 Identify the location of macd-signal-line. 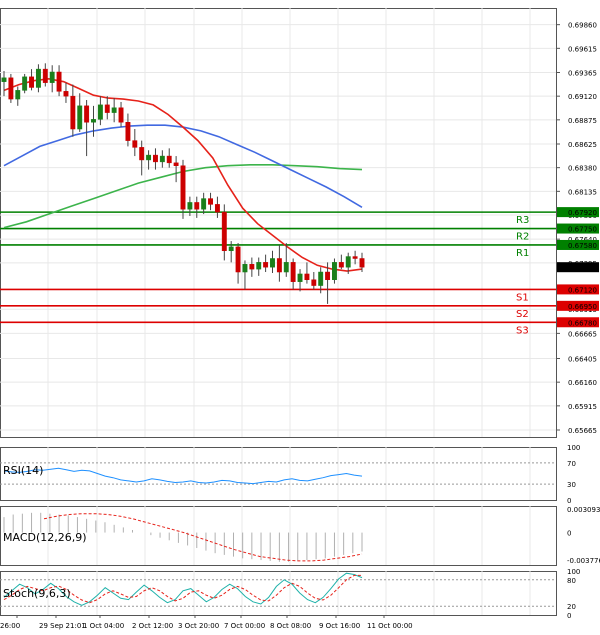
(203, 537).